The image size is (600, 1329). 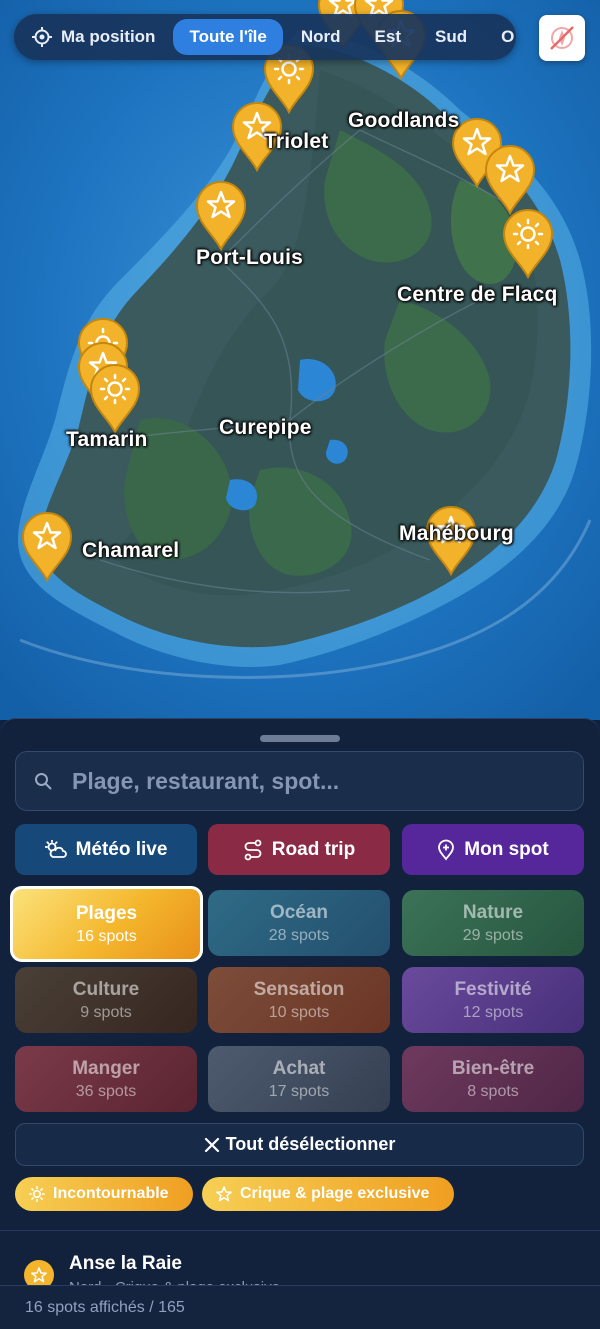 I want to click on category-name: Nature, so click(x=493, y=912).